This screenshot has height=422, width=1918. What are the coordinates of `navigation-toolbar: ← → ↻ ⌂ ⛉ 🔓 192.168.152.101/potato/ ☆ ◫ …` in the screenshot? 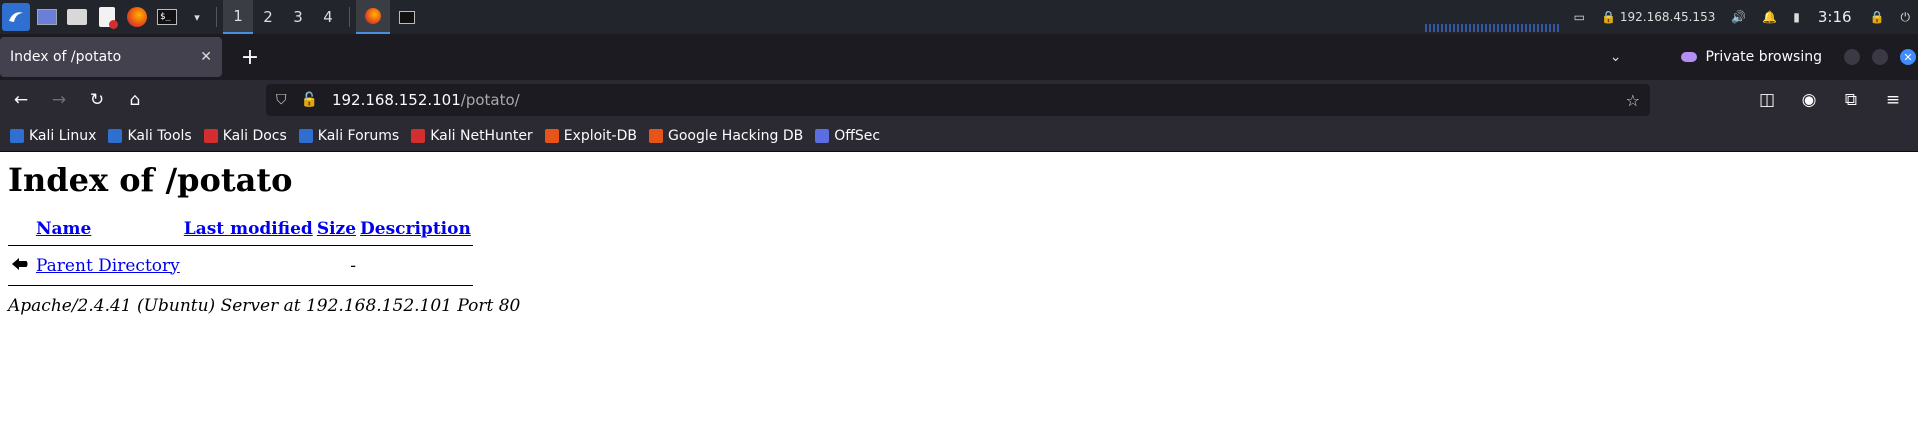 It's located at (959, 100).